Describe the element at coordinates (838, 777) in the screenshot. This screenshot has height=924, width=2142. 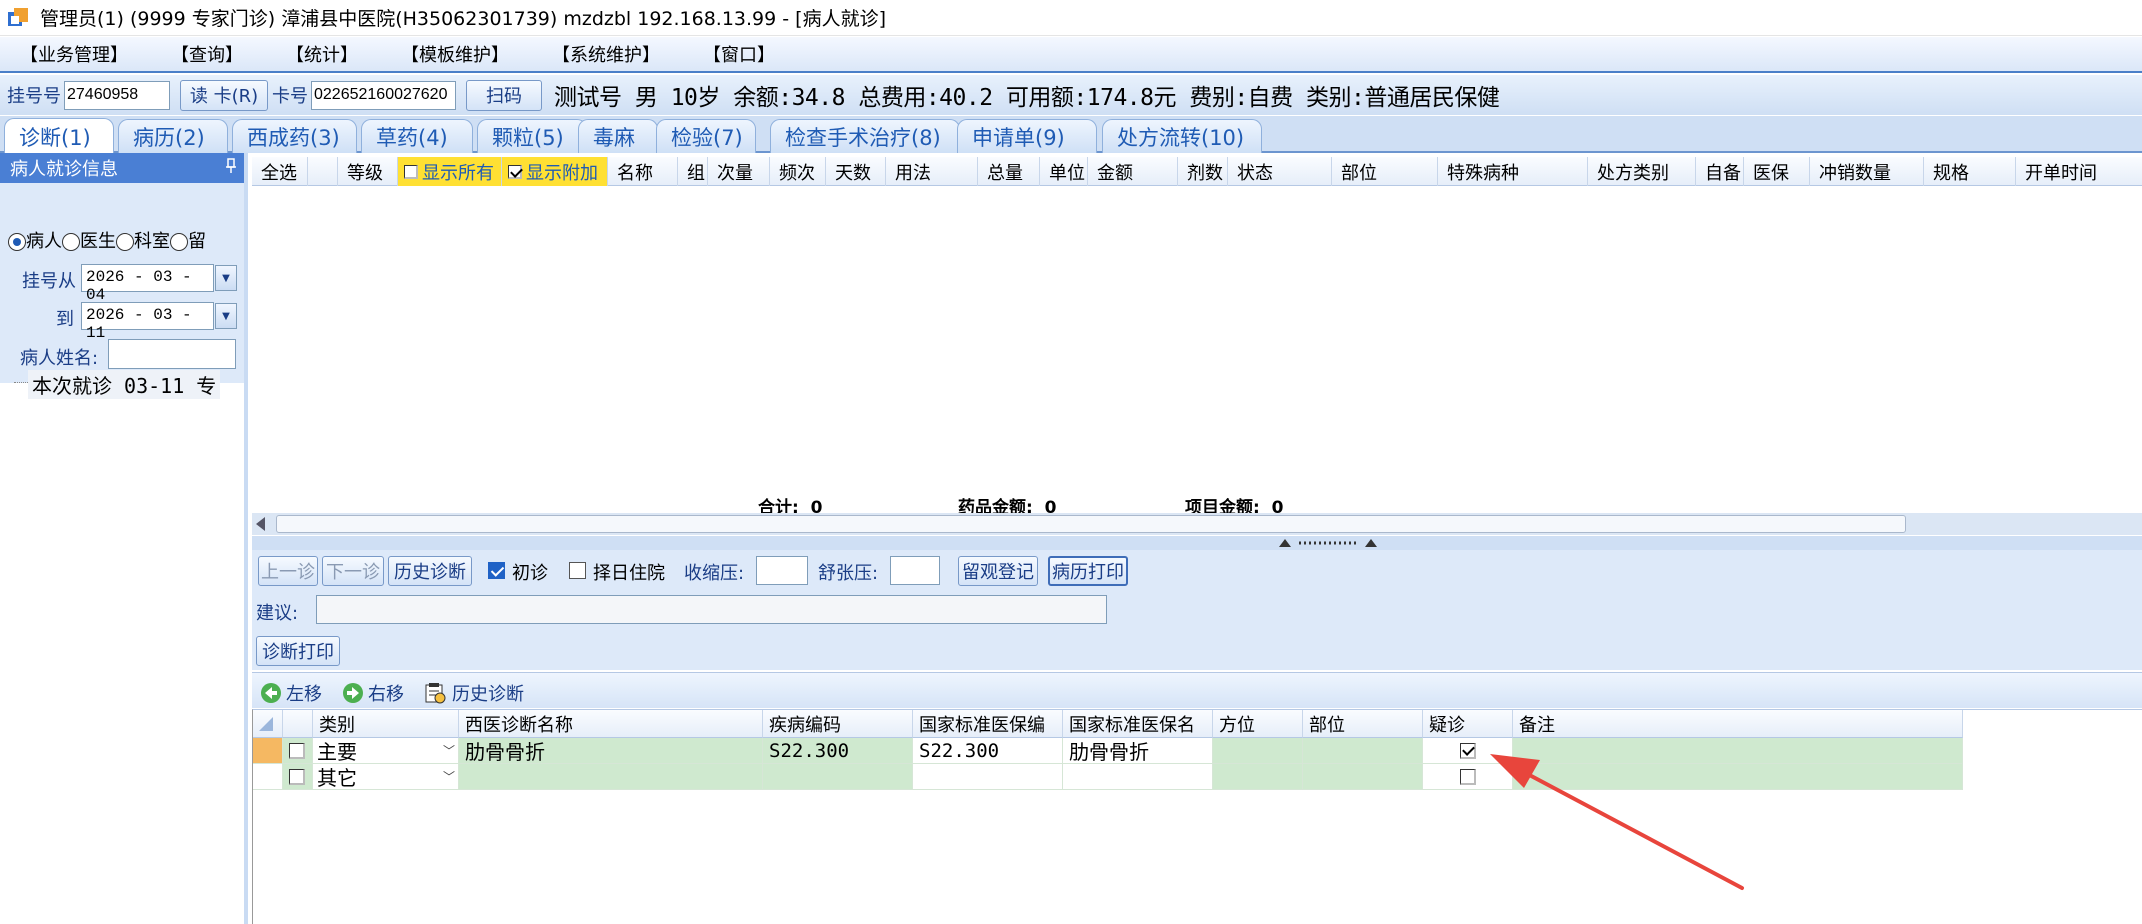
I see `disease-code-cell` at that location.